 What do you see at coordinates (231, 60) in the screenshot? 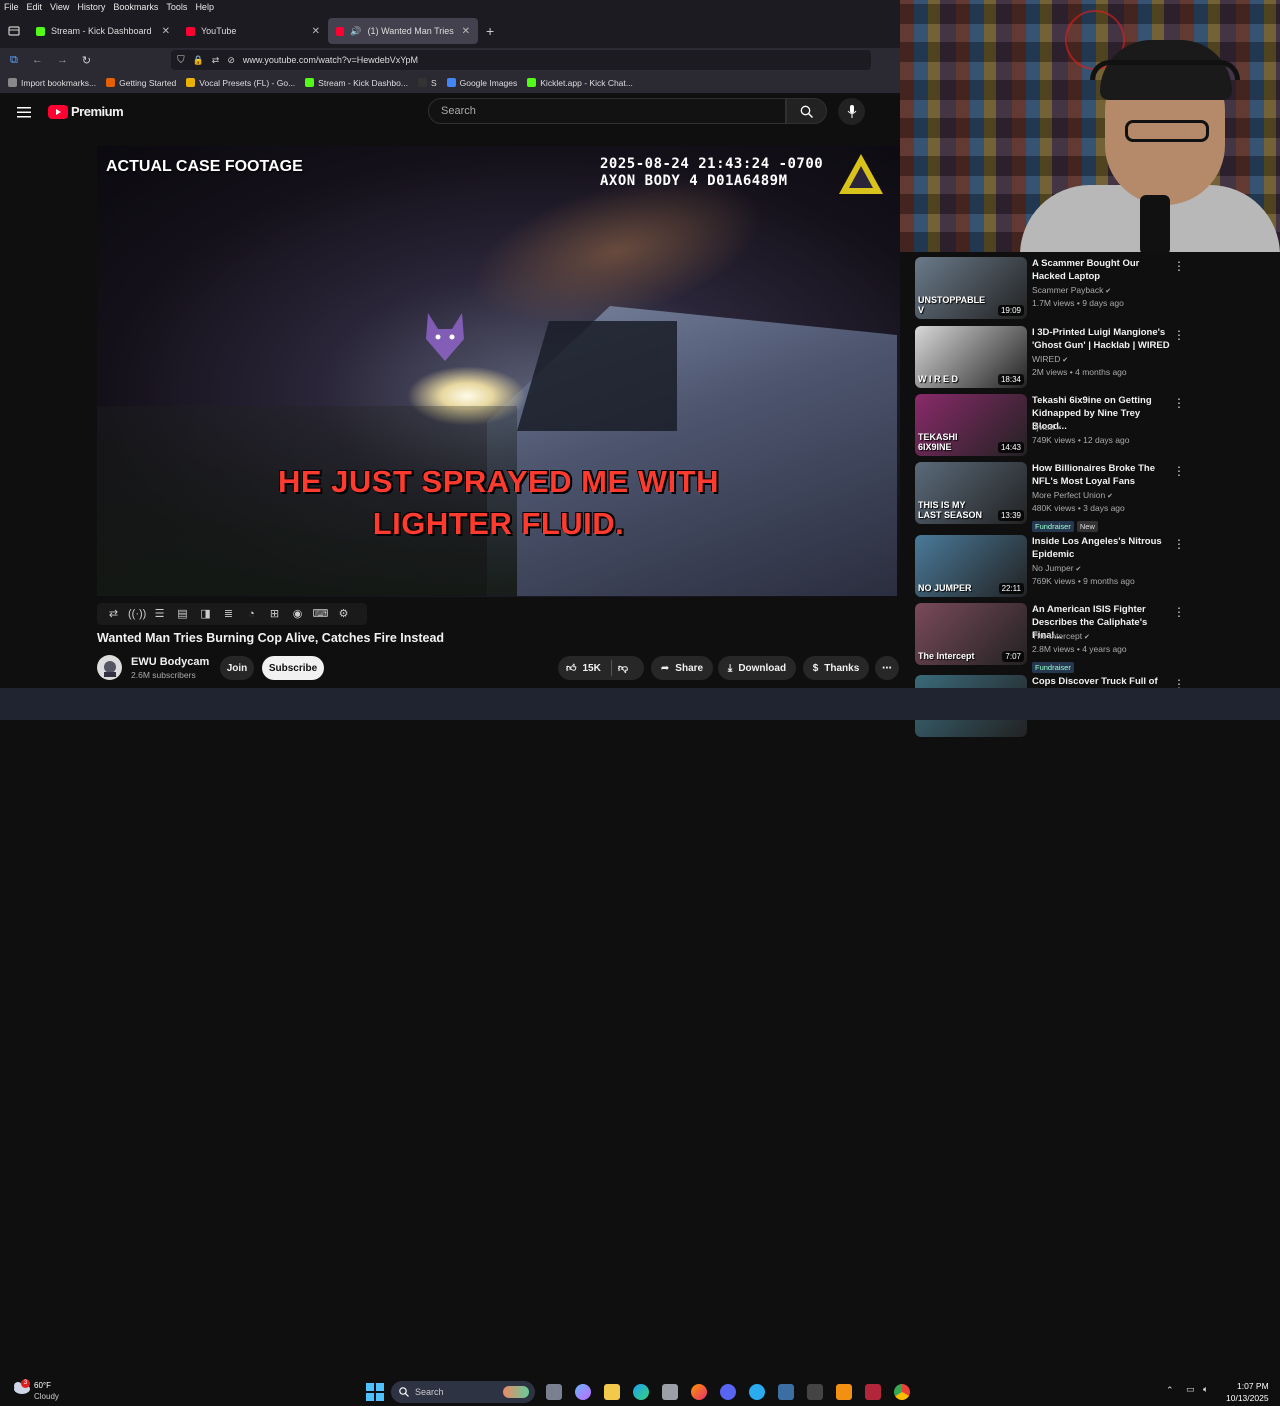
I see `autoplay-blocked-icon: ⊘` at bounding box center [231, 60].